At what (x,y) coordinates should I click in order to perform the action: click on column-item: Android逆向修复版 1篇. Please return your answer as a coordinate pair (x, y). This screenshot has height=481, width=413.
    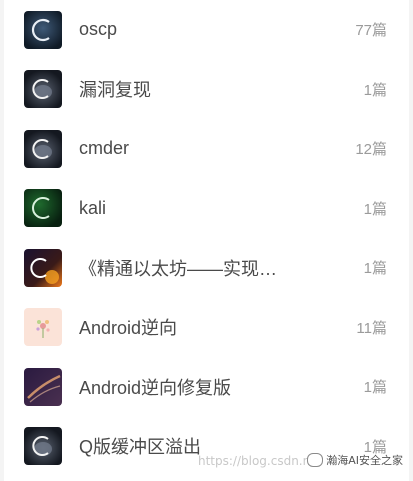
    Looking at the image, I should click on (206, 387).